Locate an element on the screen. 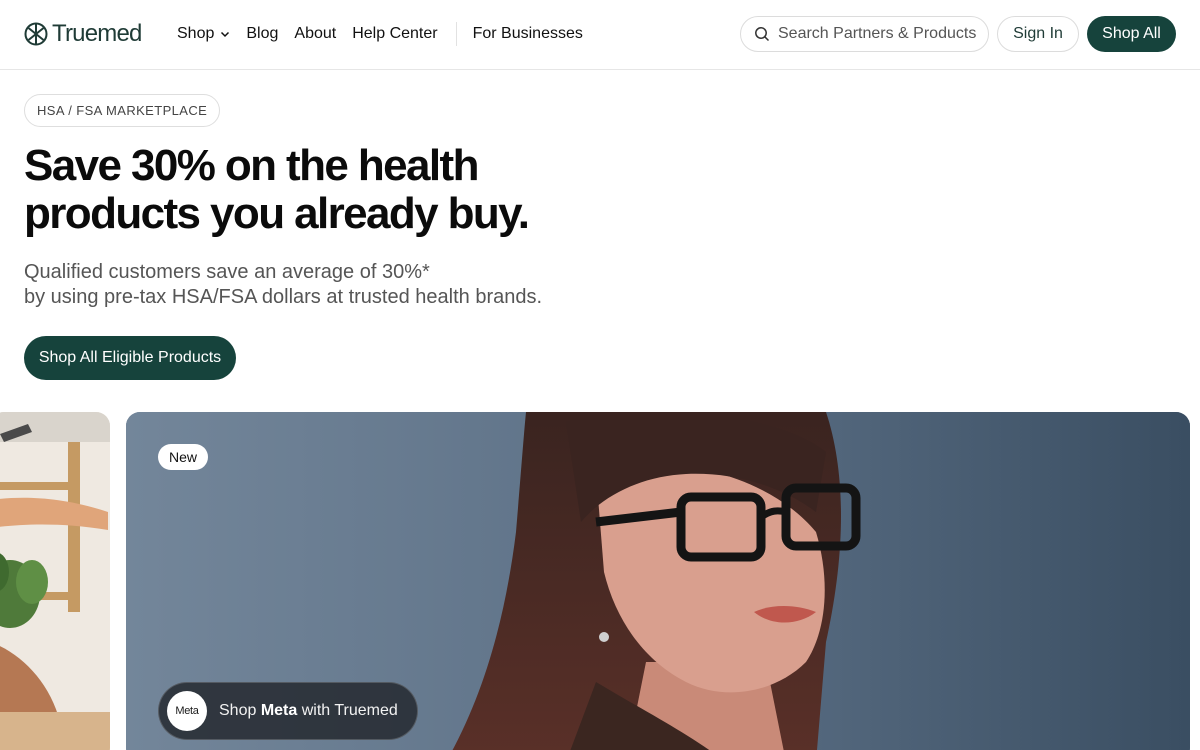  meta-logo-icon: Meta is located at coordinates (187, 711).